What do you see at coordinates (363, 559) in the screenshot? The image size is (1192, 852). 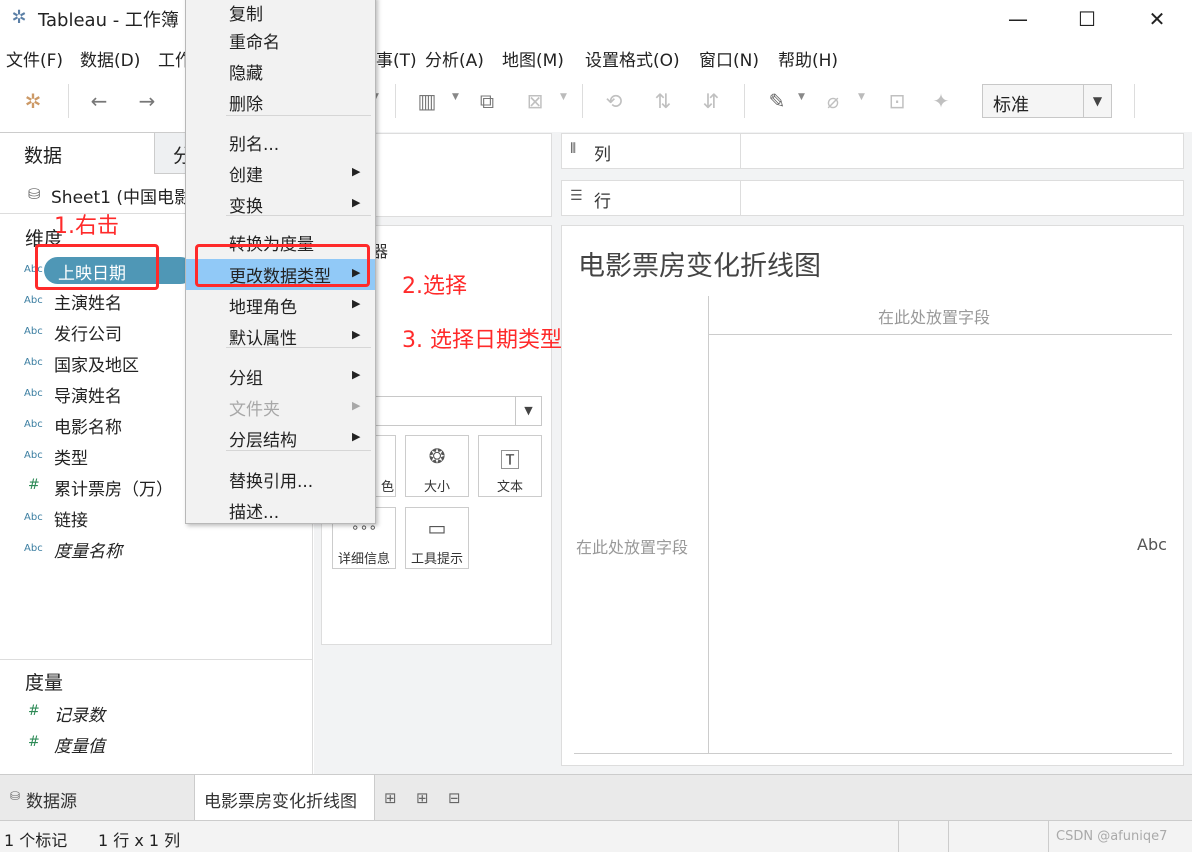 I see `detail-mark-label: 详细信息` at bounding box center [363, 559].